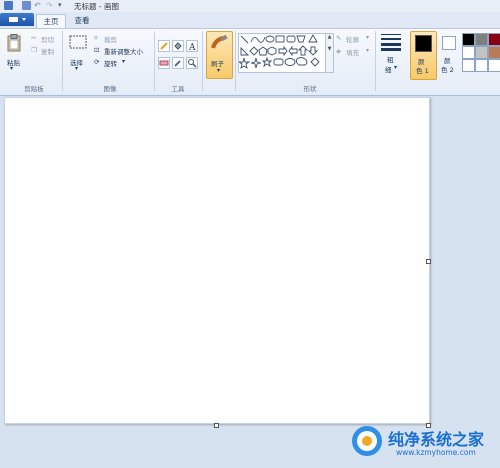 This screenshot has height=468, width=500. I want to click on color1-label-bottom: 色 1, so click(422, 71).